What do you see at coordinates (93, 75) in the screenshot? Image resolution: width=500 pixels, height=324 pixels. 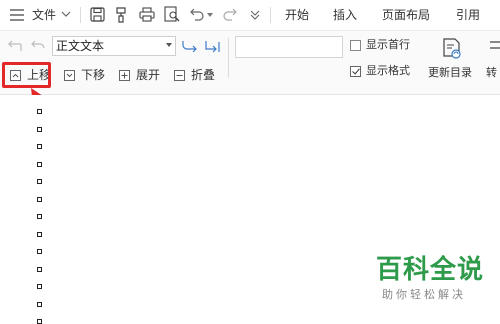 I see `move-down-button: 下移` at bounding box center [93, 75].